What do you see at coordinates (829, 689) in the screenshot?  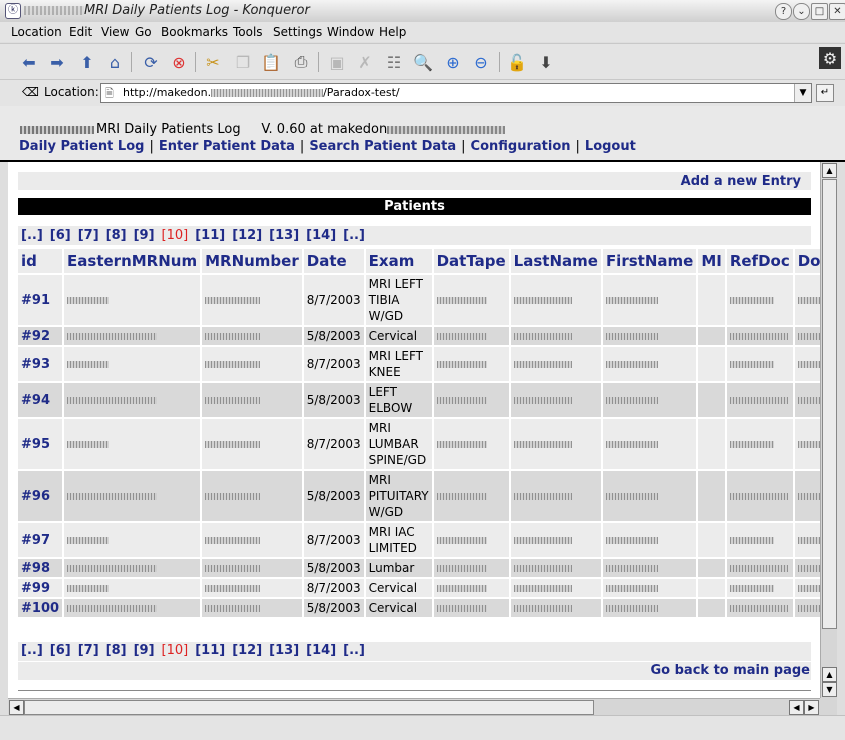 I see `scroll-down-icon: ▼` at bounding box center [829, 689].